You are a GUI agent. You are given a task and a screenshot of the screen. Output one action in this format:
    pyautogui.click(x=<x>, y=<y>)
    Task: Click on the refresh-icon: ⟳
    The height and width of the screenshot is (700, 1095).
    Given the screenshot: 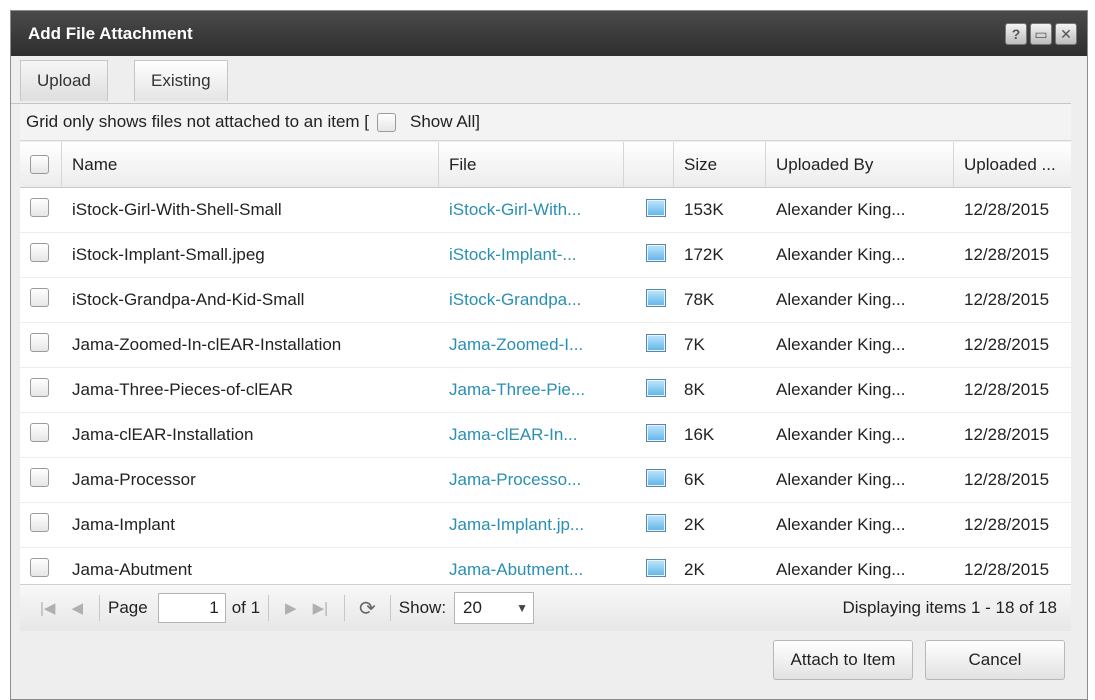 What is the action you would take?
    pyautogui.click(x=367, y=608)
    